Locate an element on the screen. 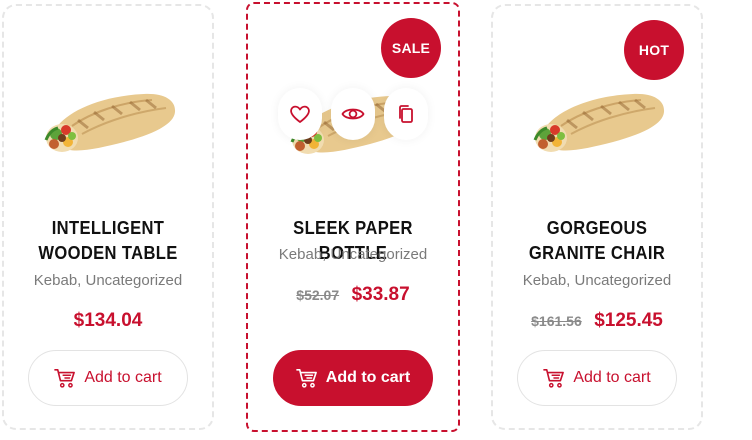 Image resolution: width=752 pixels, height=440 pixels. copy-icon is located at coordinates (406, 114).